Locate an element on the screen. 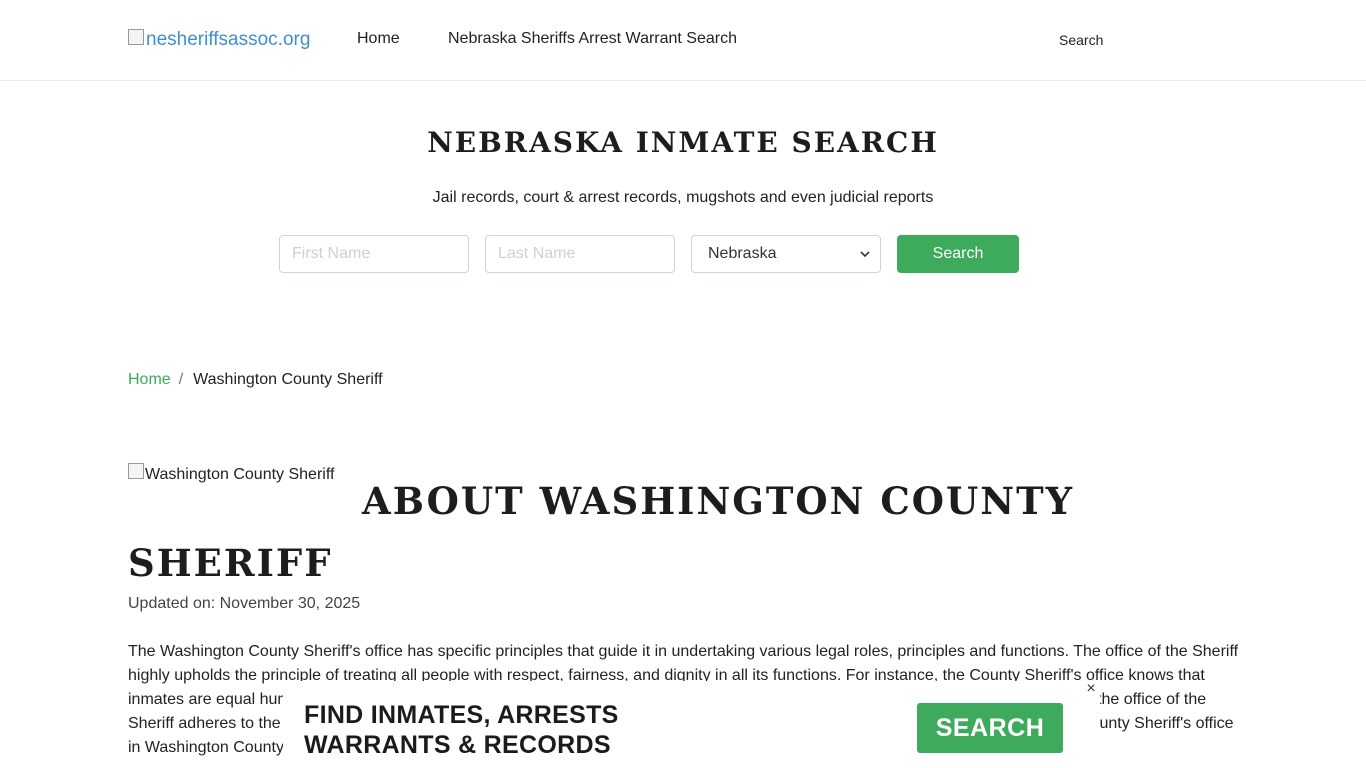 Image resolution: width=1366 pixels, height=768 pixels. site-logo: nesheriffsassoc.org is located at coordinates (219, 40).